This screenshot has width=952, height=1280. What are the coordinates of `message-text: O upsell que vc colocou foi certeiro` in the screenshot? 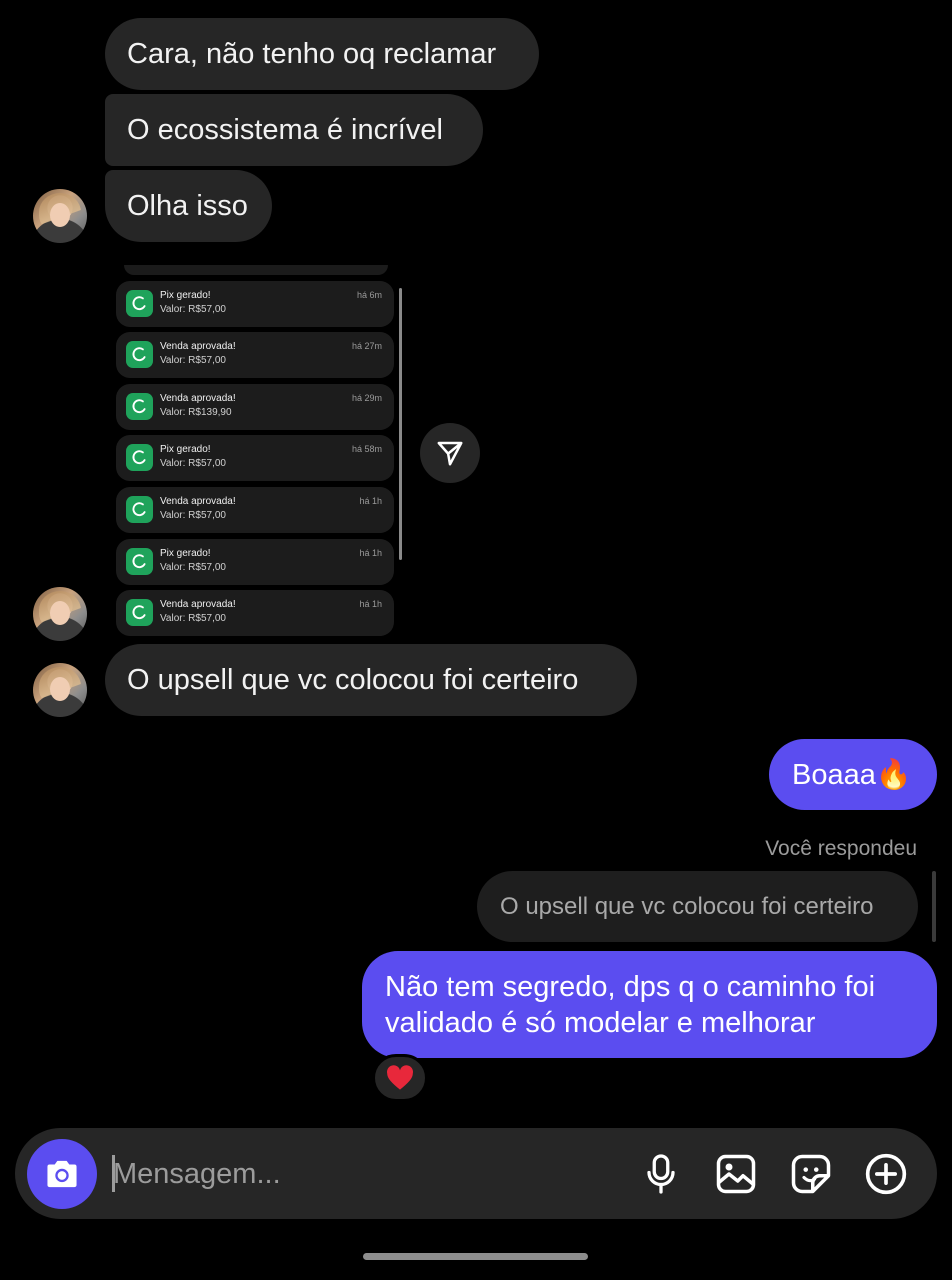 It's located at (353, 679).